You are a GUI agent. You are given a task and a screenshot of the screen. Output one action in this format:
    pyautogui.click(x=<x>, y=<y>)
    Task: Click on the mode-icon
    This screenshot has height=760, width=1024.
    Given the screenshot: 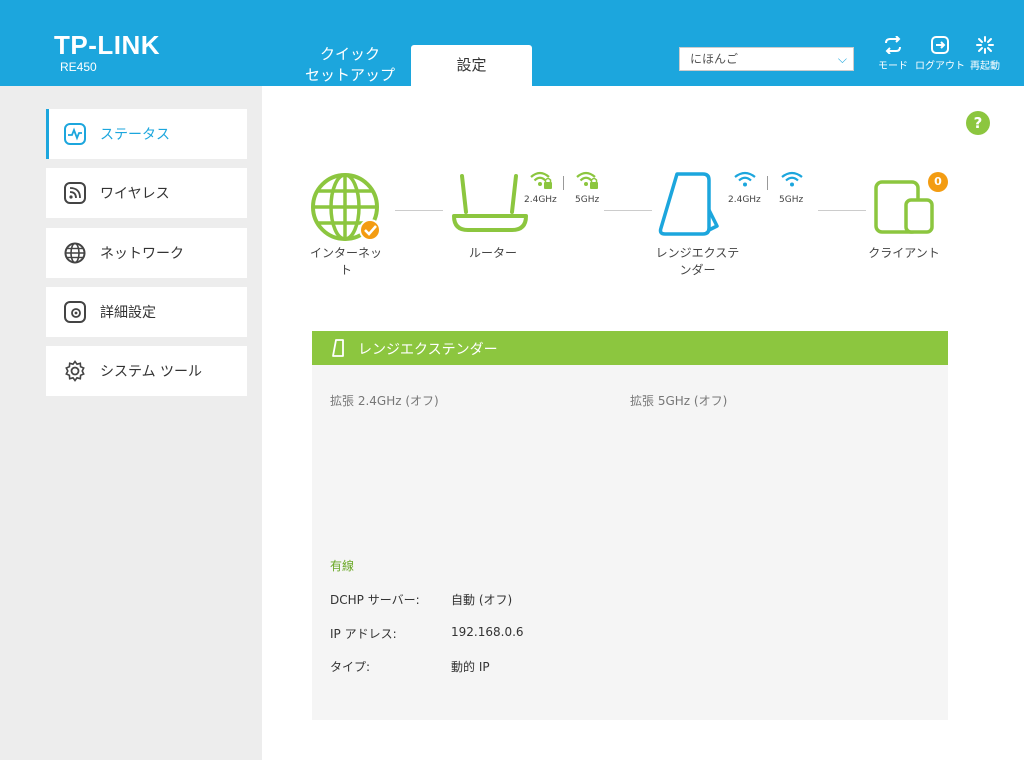 What is the action you would take?
    pyautogui.click(x=893, y=45)
    